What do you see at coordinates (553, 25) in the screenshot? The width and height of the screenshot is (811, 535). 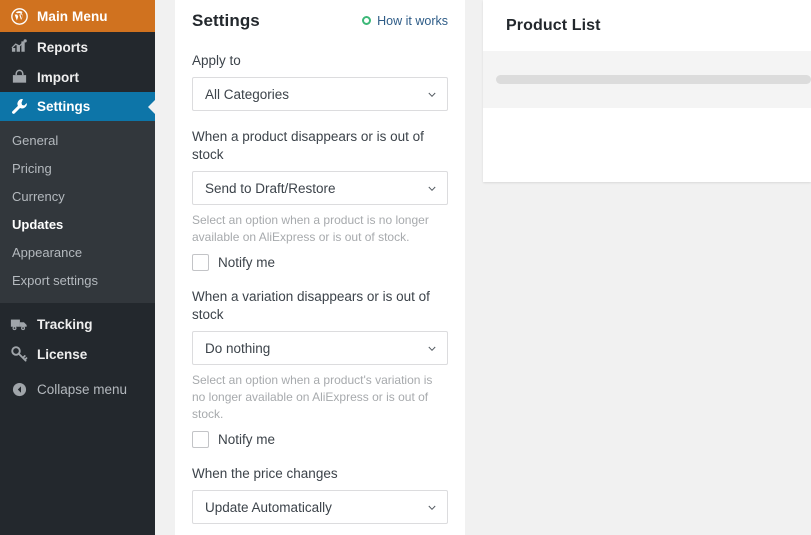 I see `product-list-title: Product List` at bounding box center [553, 25].